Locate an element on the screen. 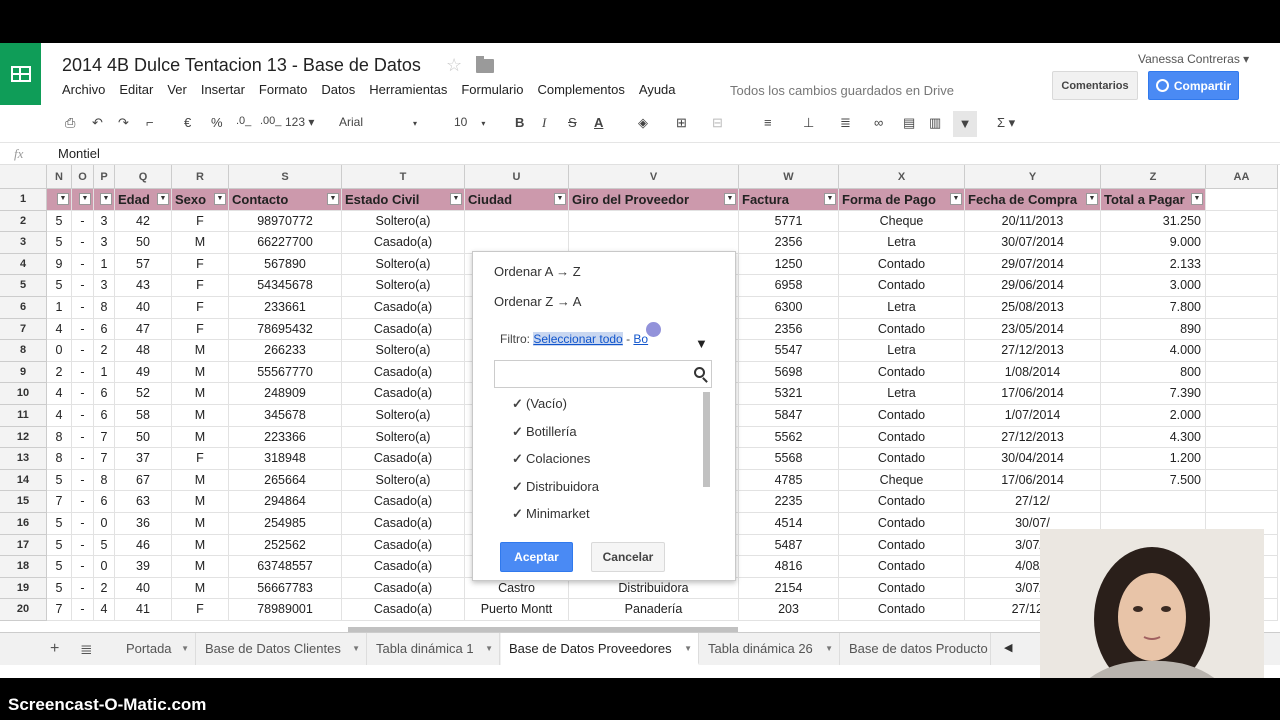  table-cell: 56667783 is located at coordinates (285, 588).